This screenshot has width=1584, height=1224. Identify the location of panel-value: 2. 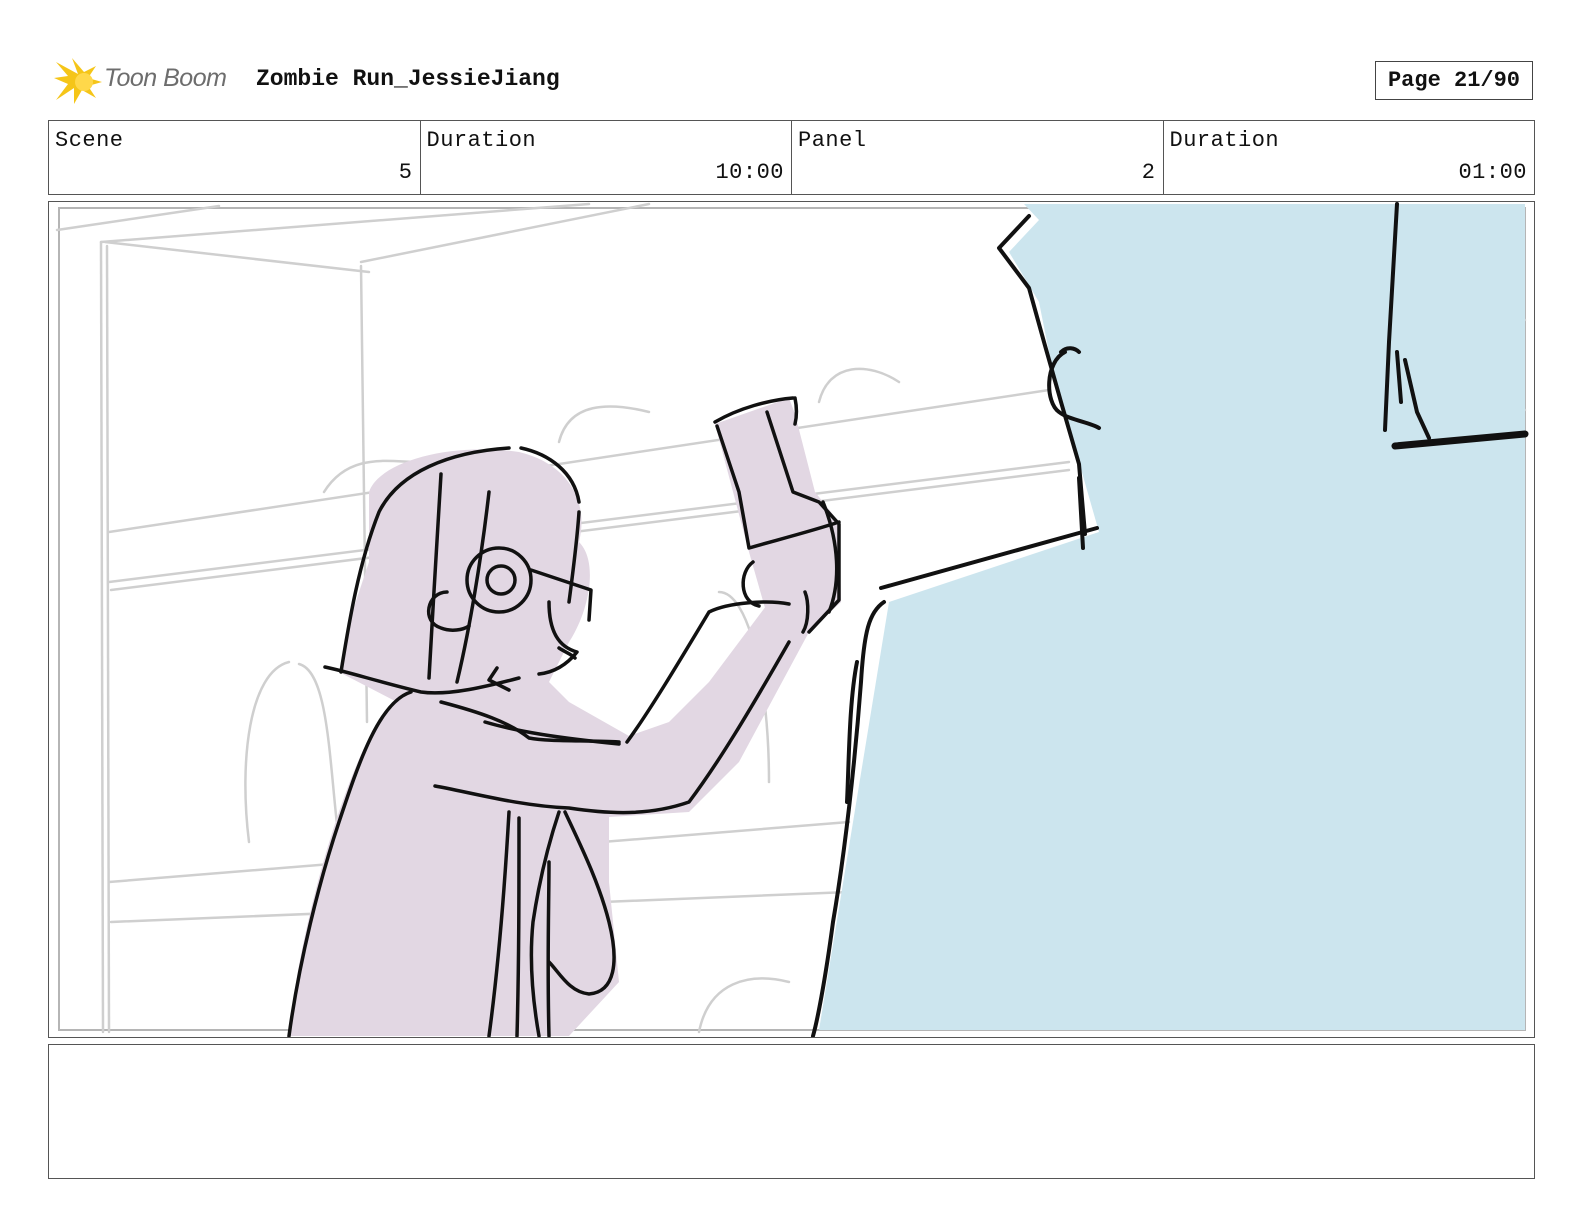
(1148, 172).